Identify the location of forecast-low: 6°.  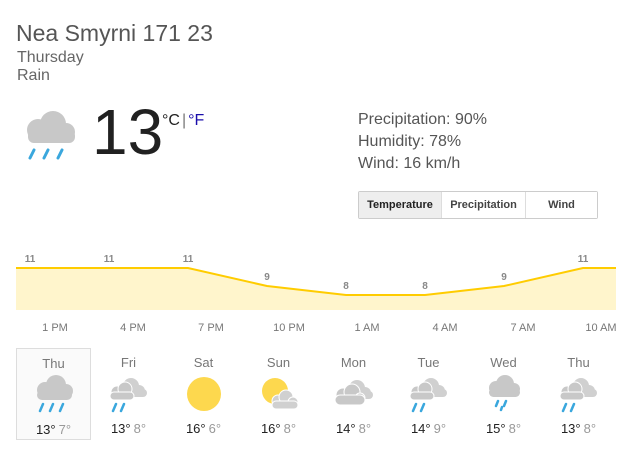
(215, 428).